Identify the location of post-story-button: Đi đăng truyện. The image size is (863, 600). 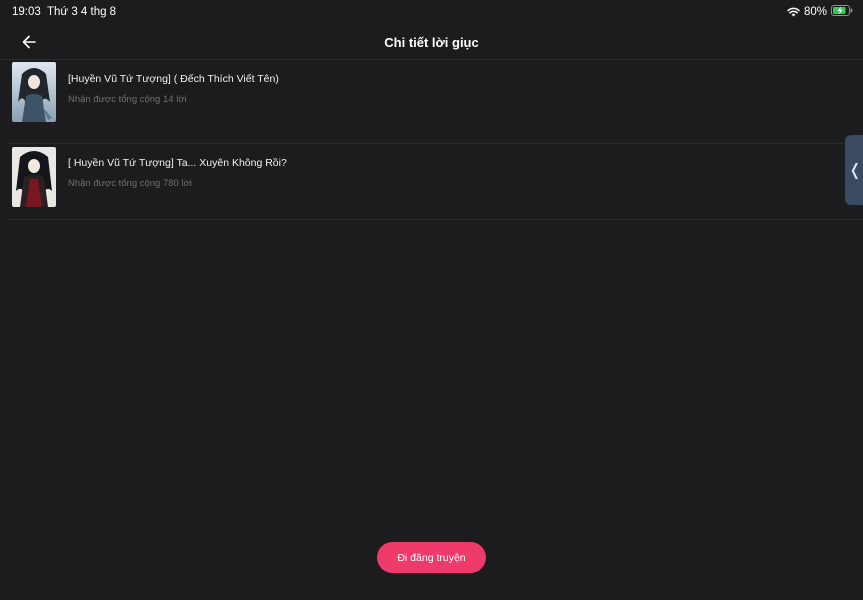
(431, 557).